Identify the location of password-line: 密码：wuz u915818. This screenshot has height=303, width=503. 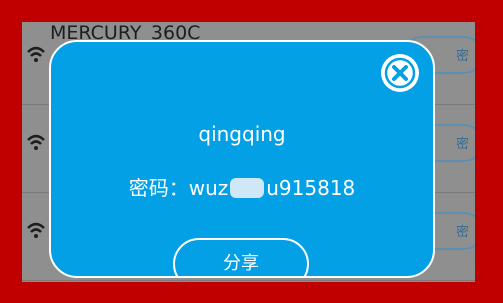
(242, 186).